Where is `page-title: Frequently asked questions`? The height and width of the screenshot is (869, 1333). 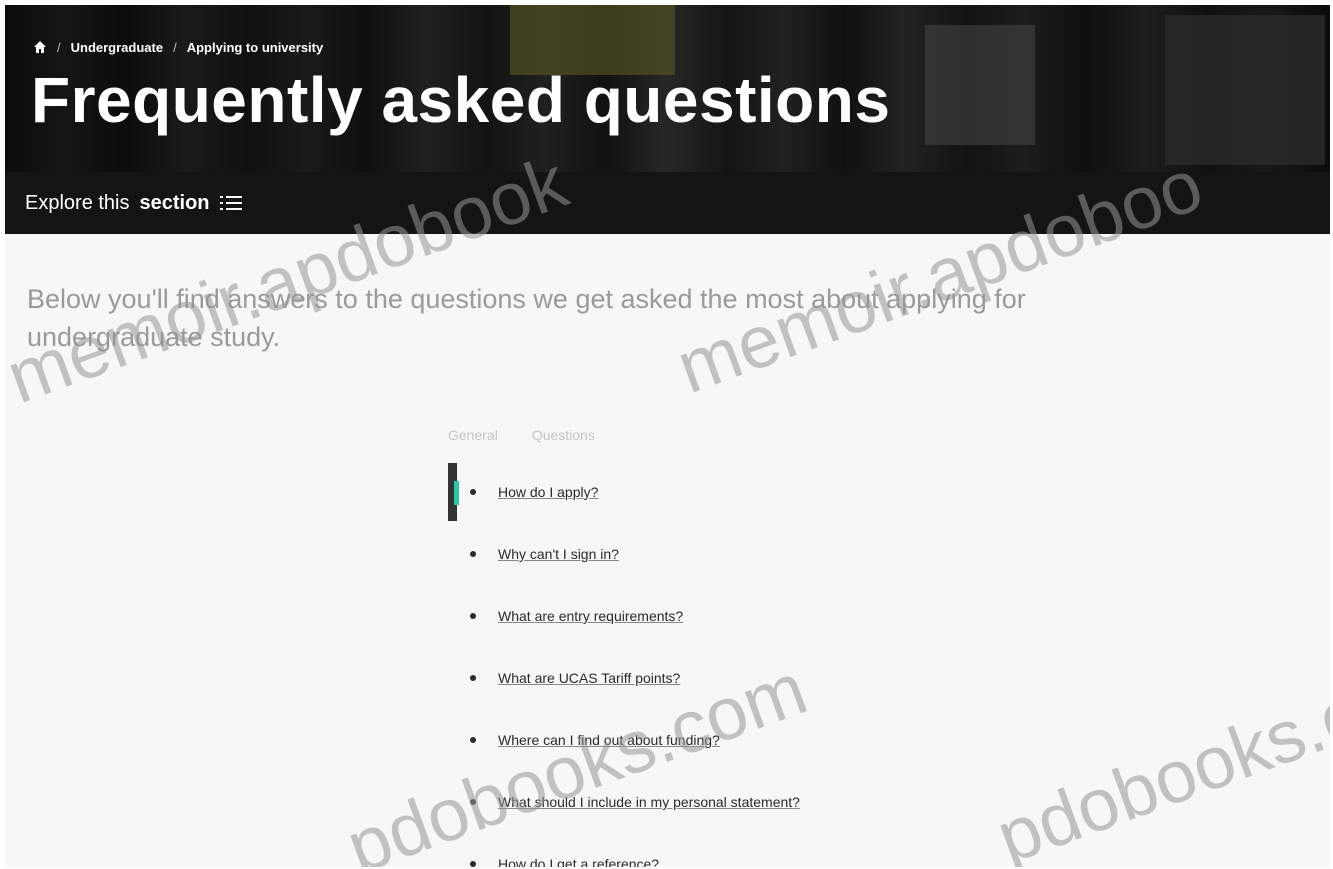
page-title: Frequently asked questions is located at coordinates (461, 100).